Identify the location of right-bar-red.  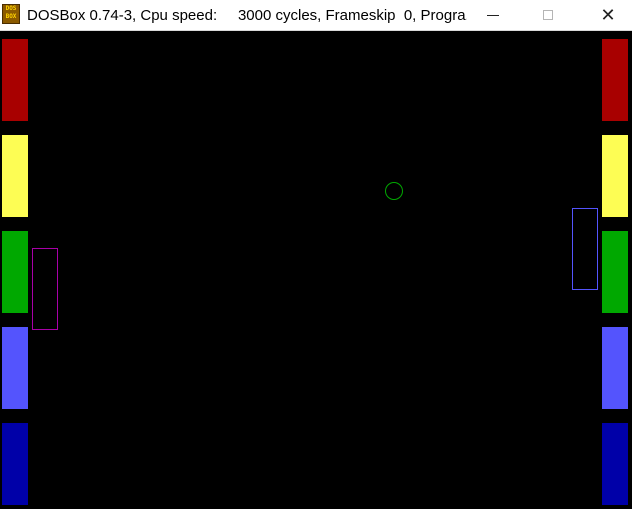
(615, 80).